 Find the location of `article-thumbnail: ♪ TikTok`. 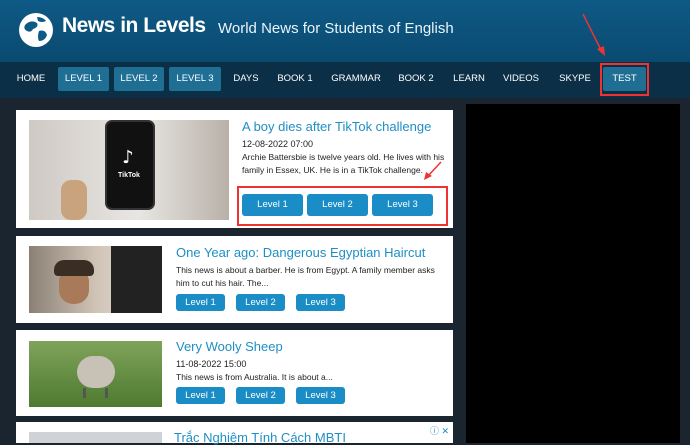

article-thumbnail: ♪ TikTok is located at coordinates (129, 170).